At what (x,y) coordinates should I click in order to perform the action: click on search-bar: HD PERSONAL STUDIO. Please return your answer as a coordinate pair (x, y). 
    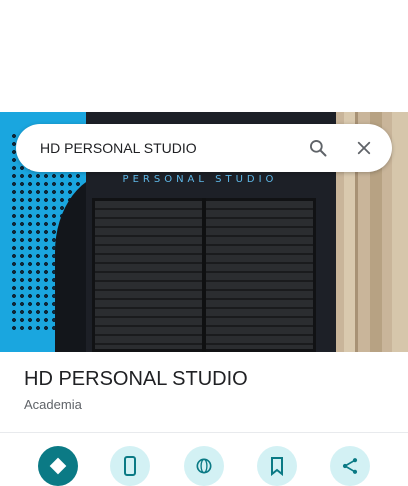
    Looking at the image, I should click on (204, 148).